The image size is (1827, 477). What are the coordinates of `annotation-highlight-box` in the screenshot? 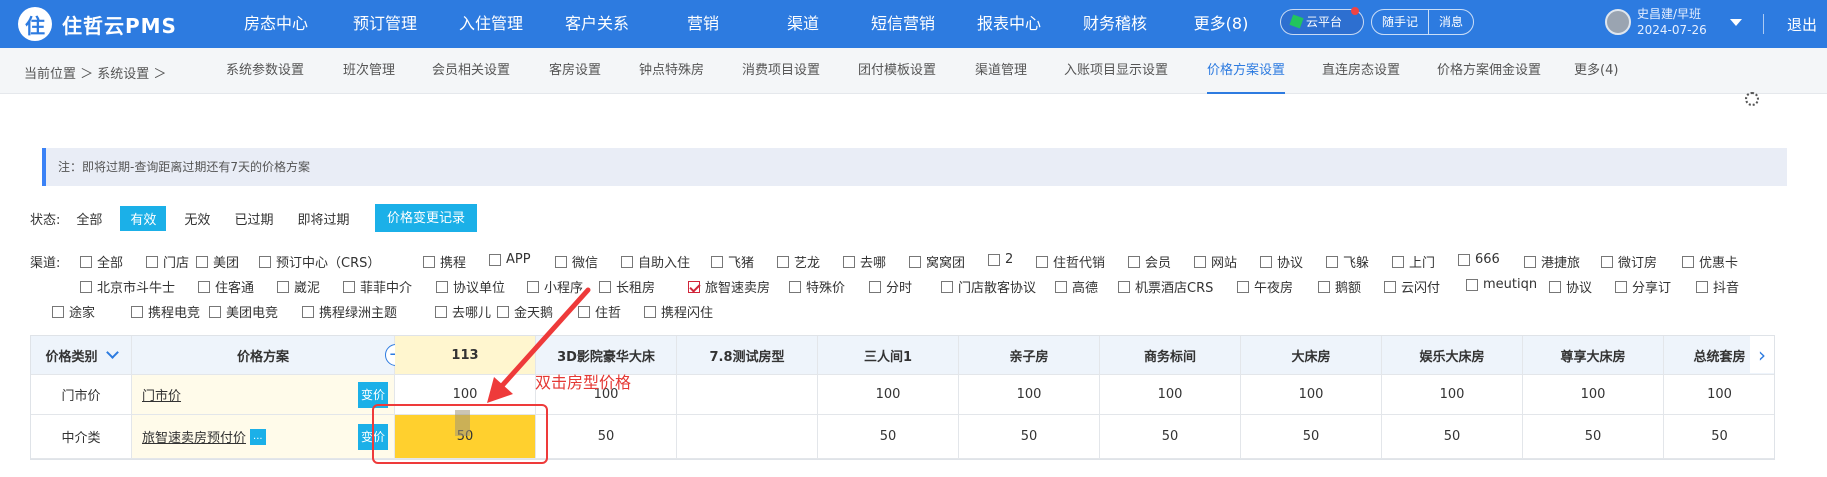 It's located at (460, 434).